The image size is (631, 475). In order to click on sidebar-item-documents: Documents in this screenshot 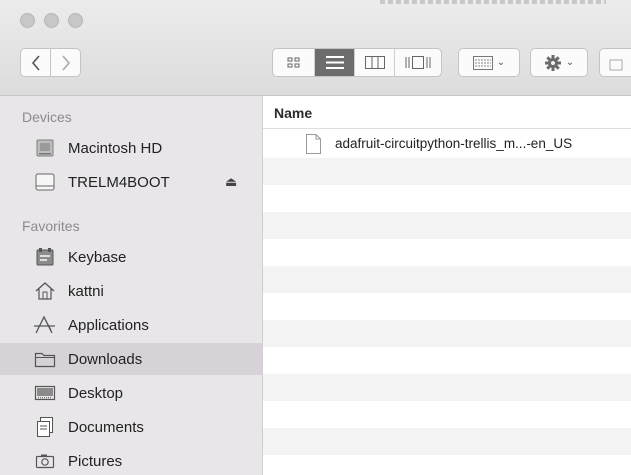, I will do `click(131, 427)`.